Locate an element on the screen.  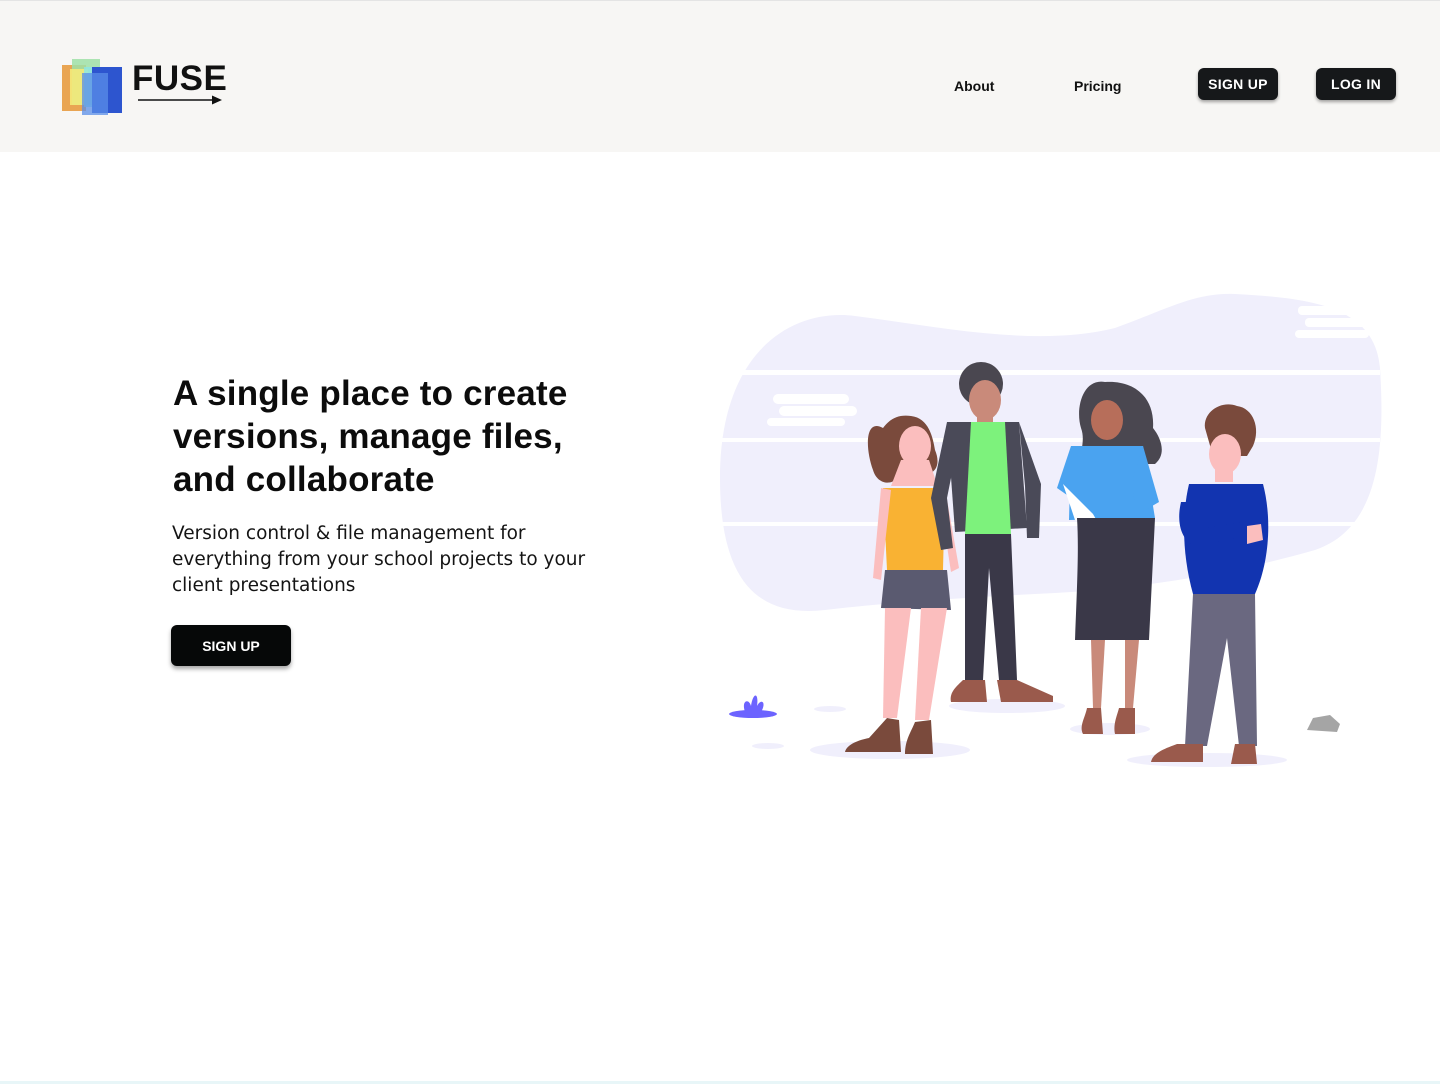
nav-link-pricing: Pricing is located at coordinates (1097, 86).